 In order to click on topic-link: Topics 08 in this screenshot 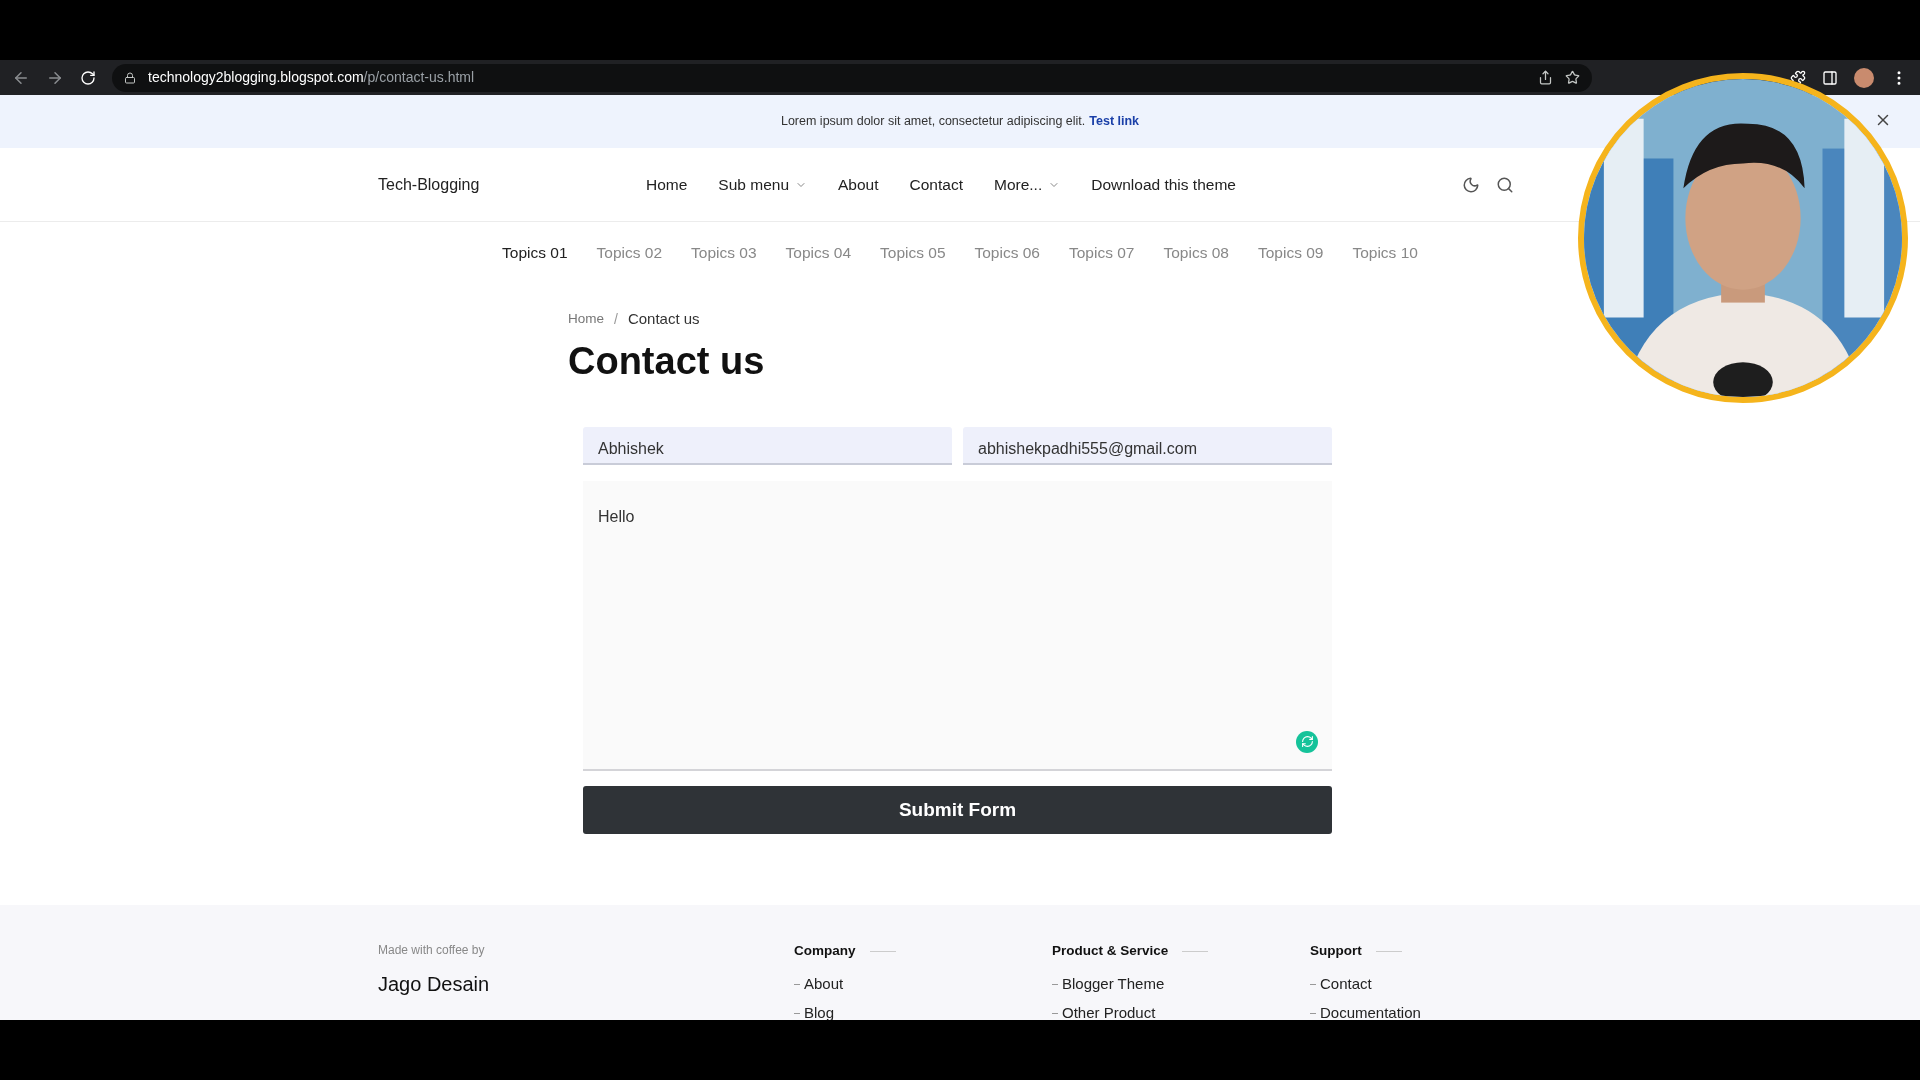, I will do `click(1196, 253)`.